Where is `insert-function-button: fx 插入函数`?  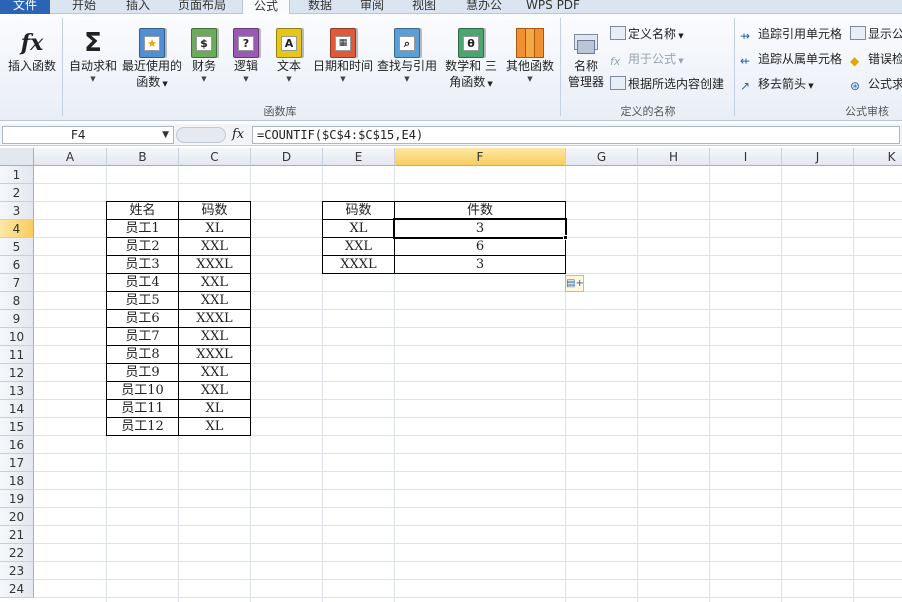
insert-function-button: fx 插入函数 is located at coordinates (32, 51).